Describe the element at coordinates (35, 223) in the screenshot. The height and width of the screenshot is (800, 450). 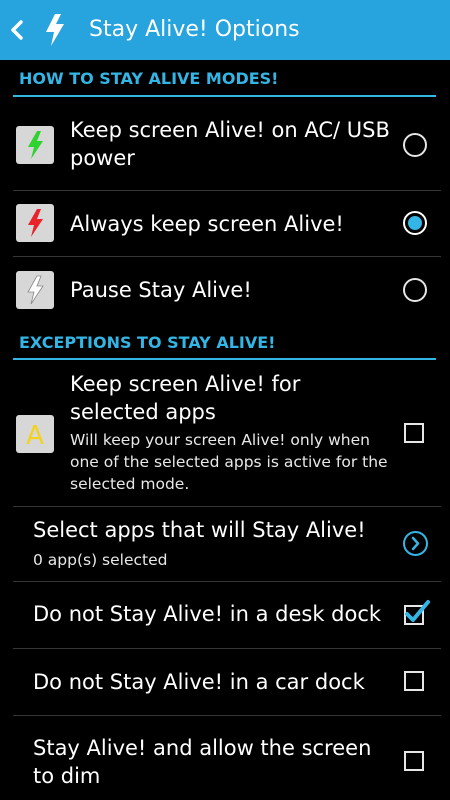
I see `red-bolt-icon` at that location.